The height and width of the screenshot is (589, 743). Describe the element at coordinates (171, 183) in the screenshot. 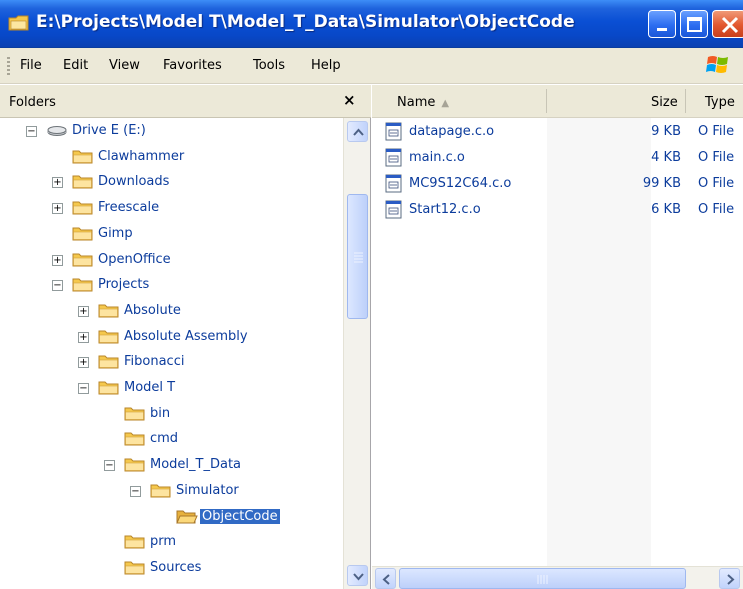

I see `tree-item: + Downloads` at that location.